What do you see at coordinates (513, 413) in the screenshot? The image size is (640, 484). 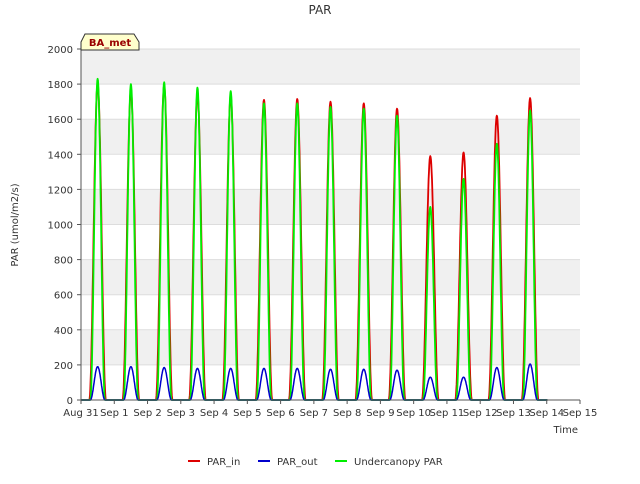 I see `x-tick-label: Sep 13` at bounding box center [513, 413].